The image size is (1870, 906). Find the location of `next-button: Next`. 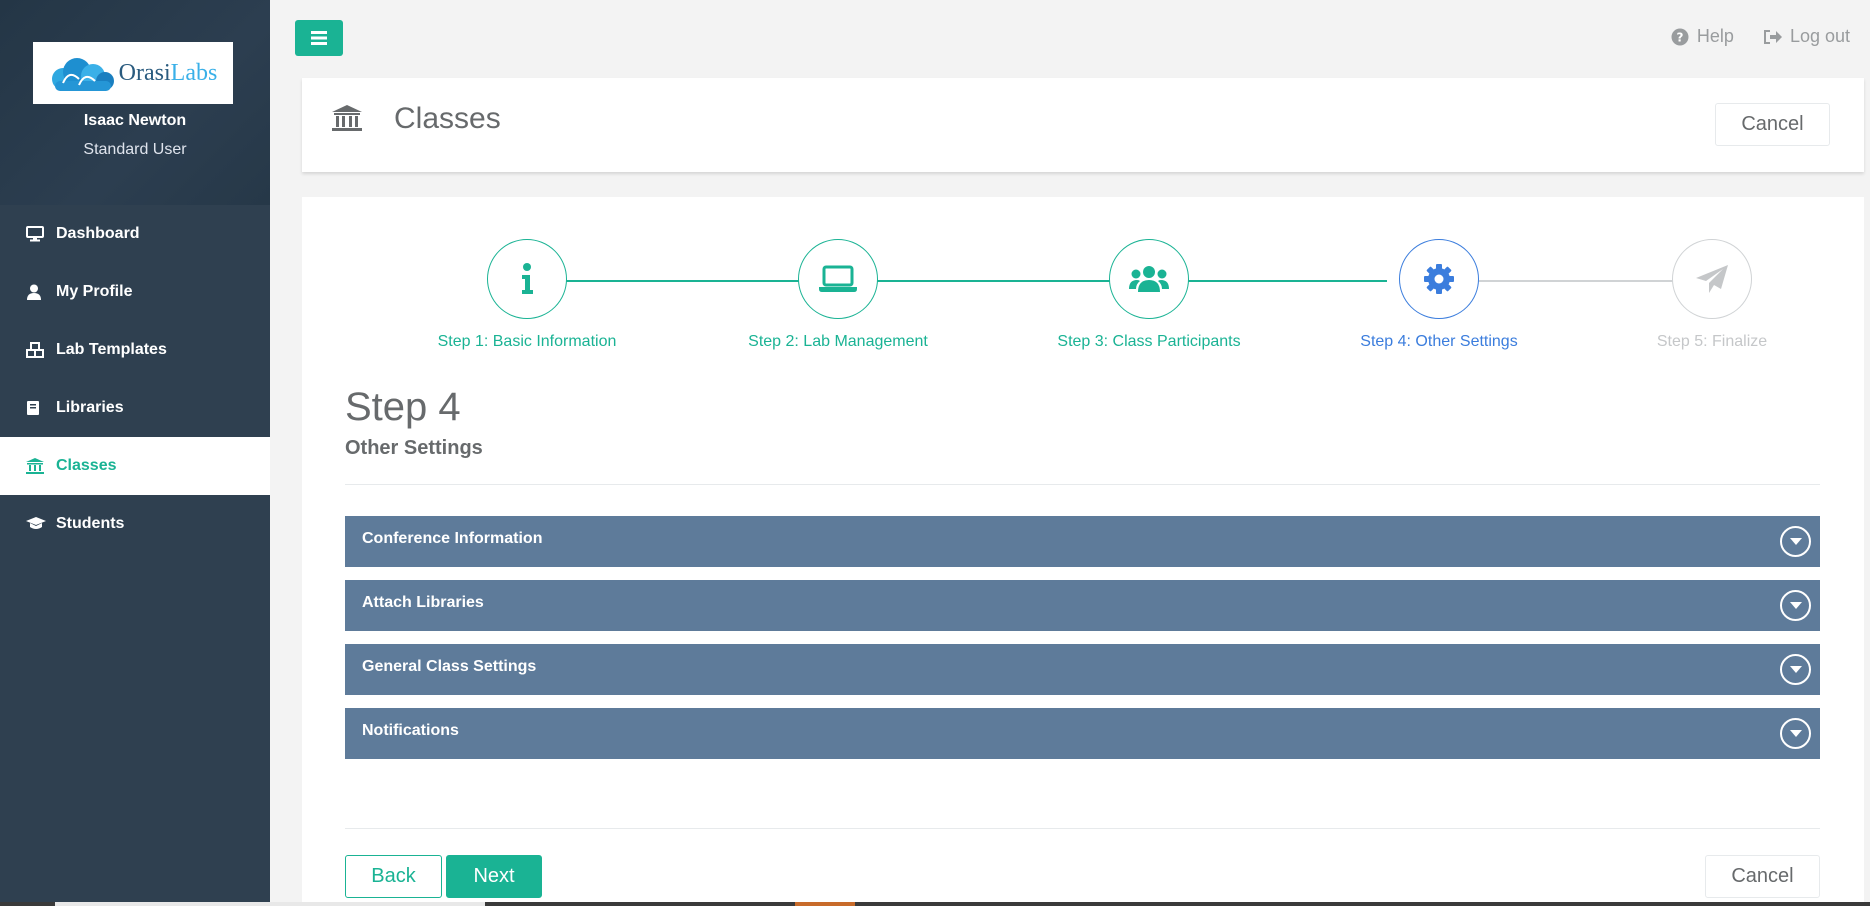

next-button: Next is located at coordinates (494, 876).